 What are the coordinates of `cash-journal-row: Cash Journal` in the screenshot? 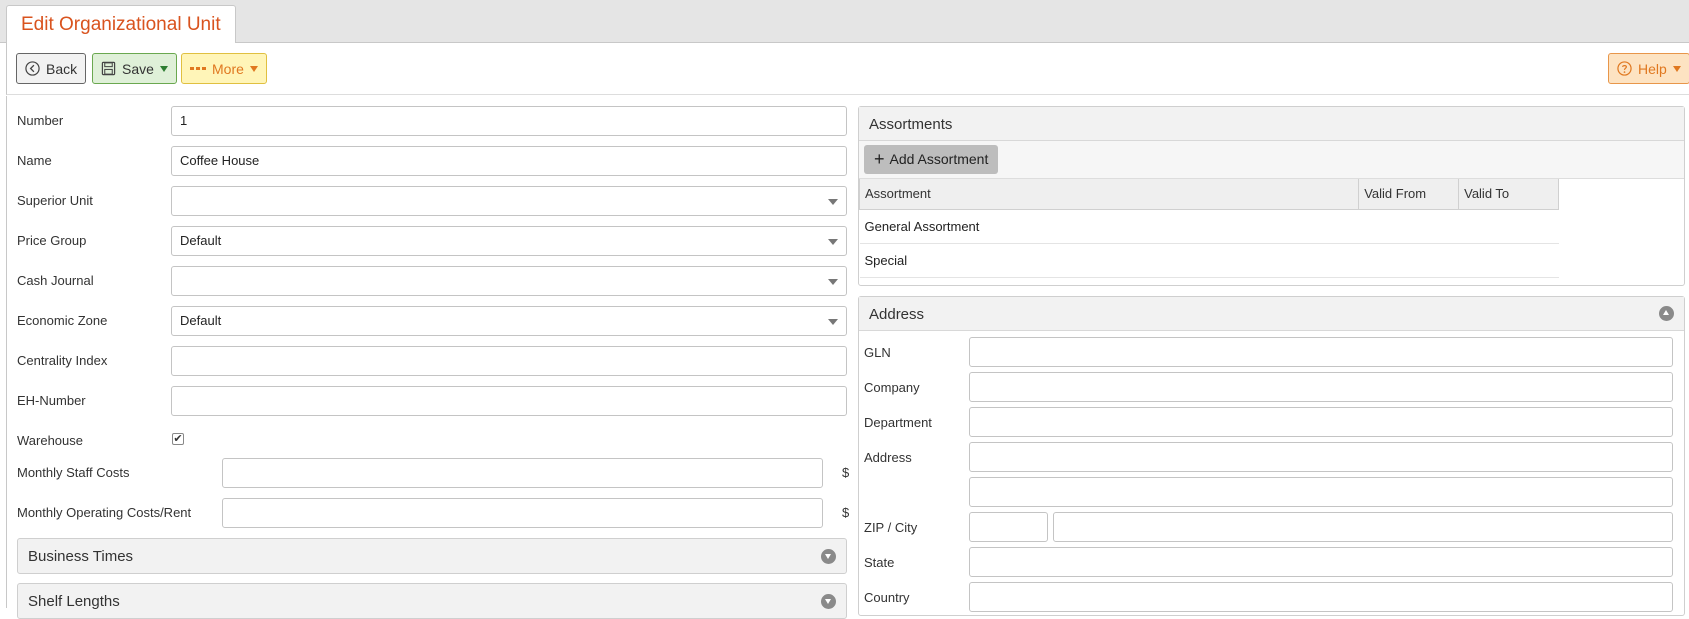 It's located at (432, 281).